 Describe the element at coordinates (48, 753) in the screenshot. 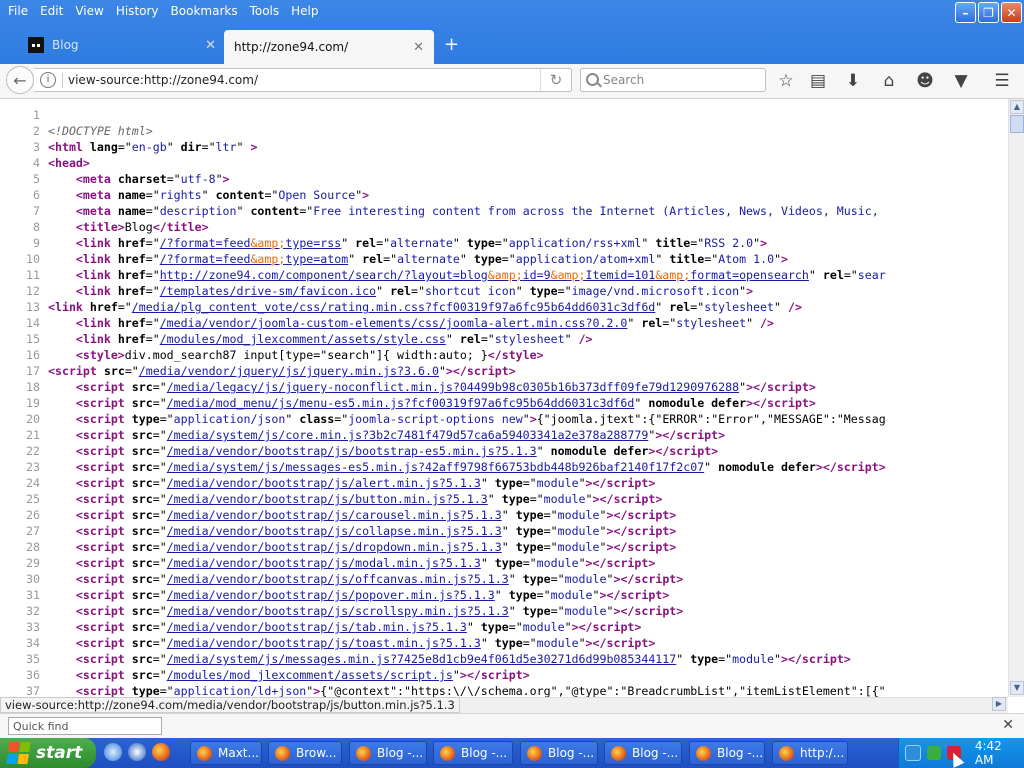

I see `start-button: start` at that location.